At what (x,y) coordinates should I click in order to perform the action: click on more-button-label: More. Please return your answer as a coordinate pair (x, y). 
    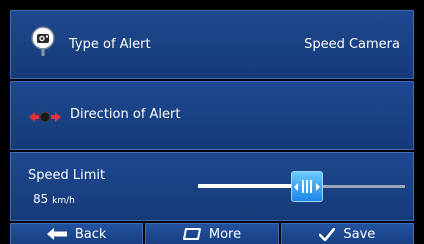
    Looking at the image, I should click on (225, 234).